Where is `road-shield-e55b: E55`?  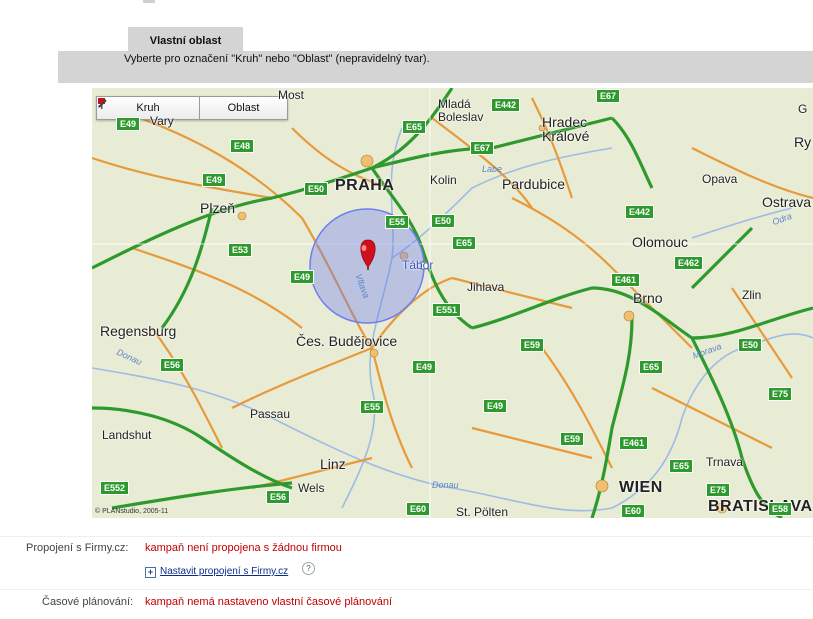 road-shield-e55b: E55 is located at coordinates (372, 407).